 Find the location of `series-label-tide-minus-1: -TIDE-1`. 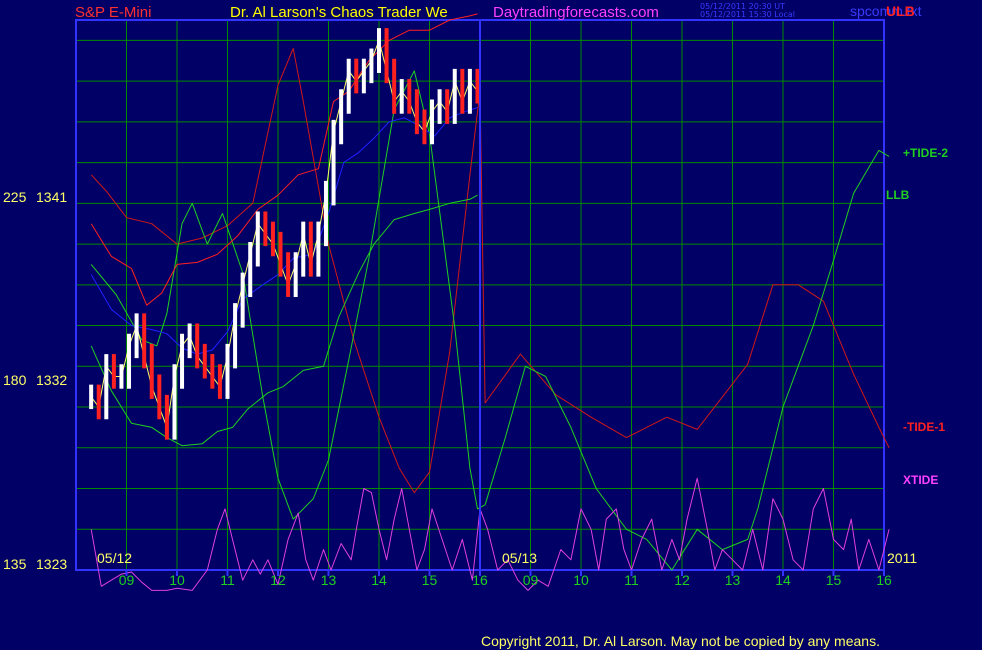

series-label-tide-minus-1: -TIDE-1 is located at coordinates (924, 427).